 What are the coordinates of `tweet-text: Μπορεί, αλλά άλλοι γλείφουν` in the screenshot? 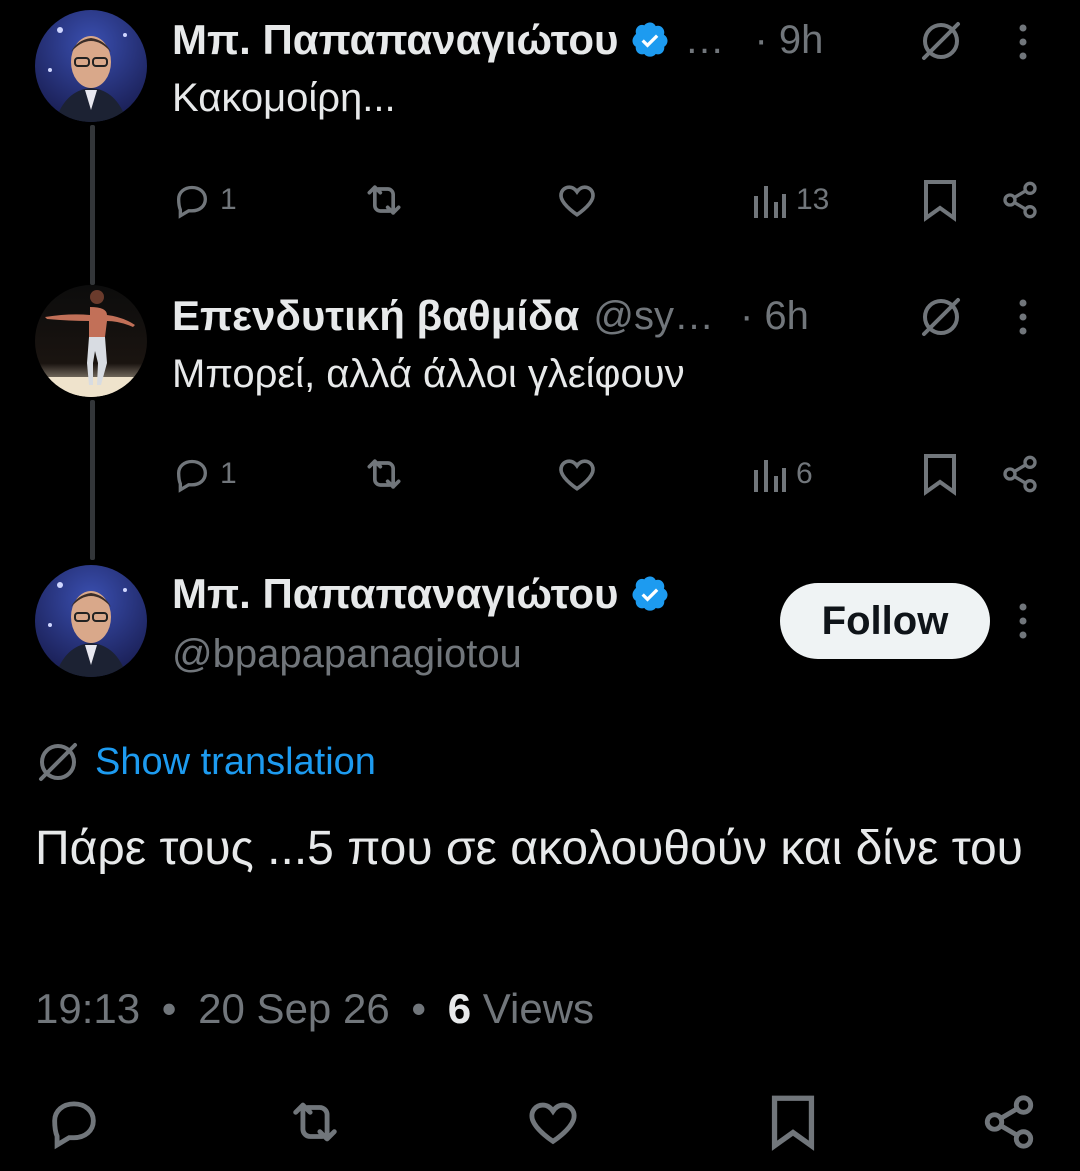 It's located at (428, 374).